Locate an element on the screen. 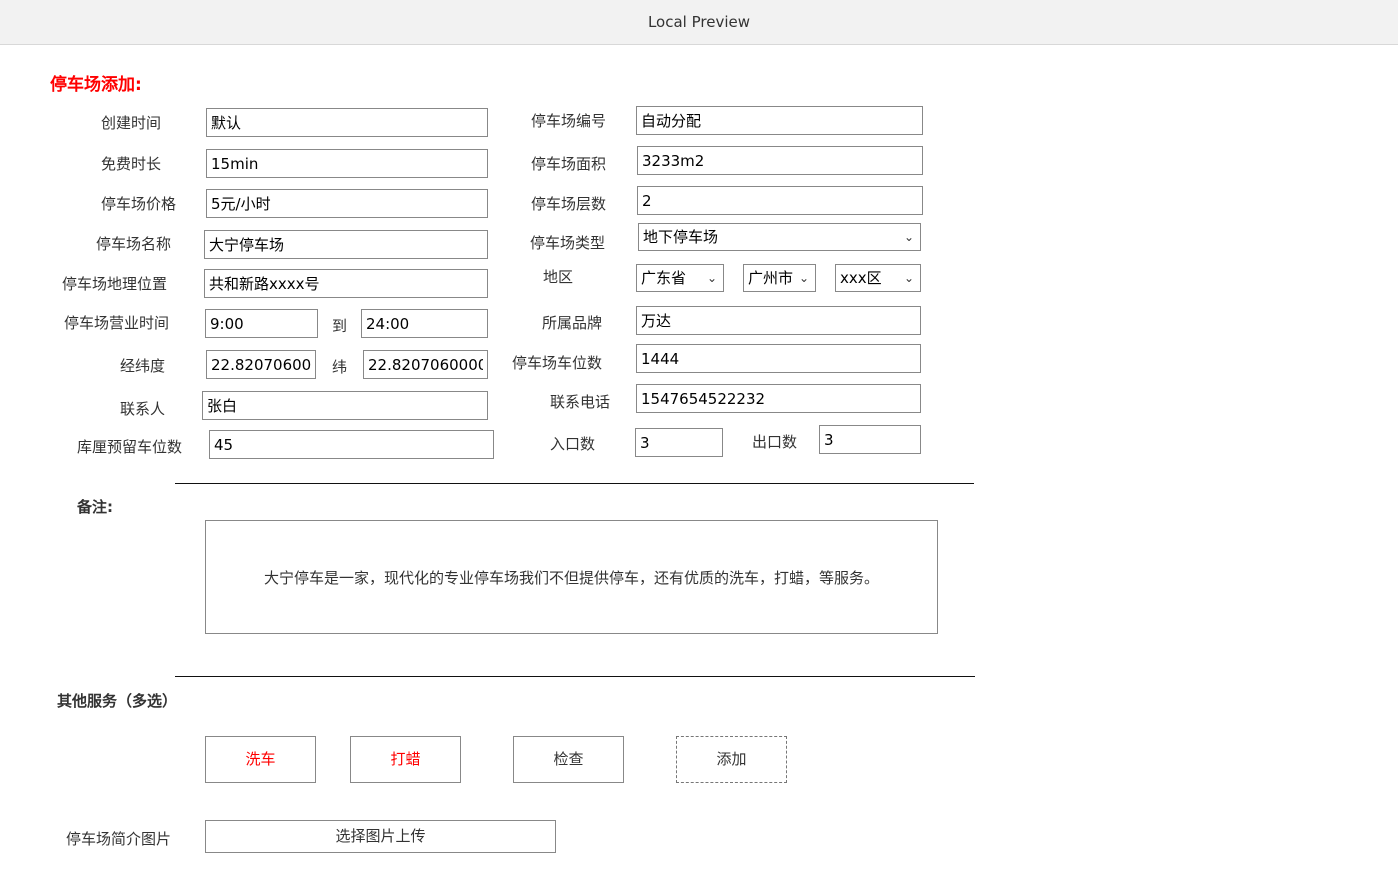 Image resolution: width=1398 pixels, height=882 pixels. area-label: 停车场面积 is located at coordinates (569, 164).